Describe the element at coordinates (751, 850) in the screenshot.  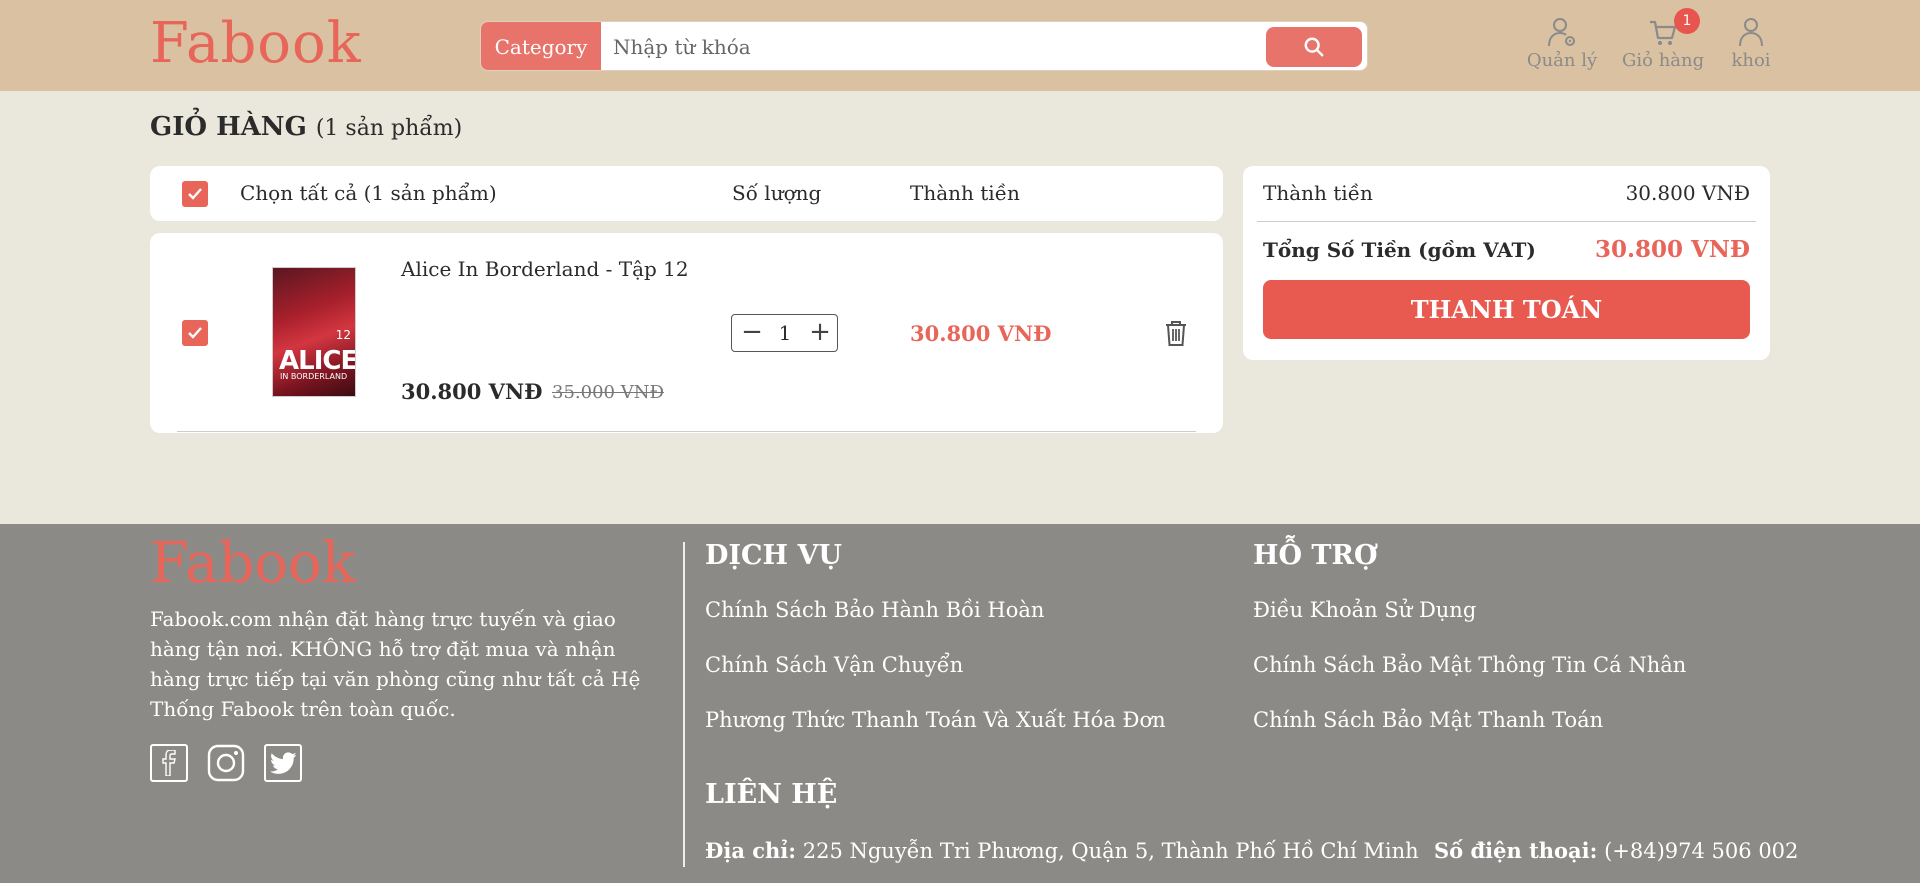
I see `address-label: Địa chỉ:` at that location.